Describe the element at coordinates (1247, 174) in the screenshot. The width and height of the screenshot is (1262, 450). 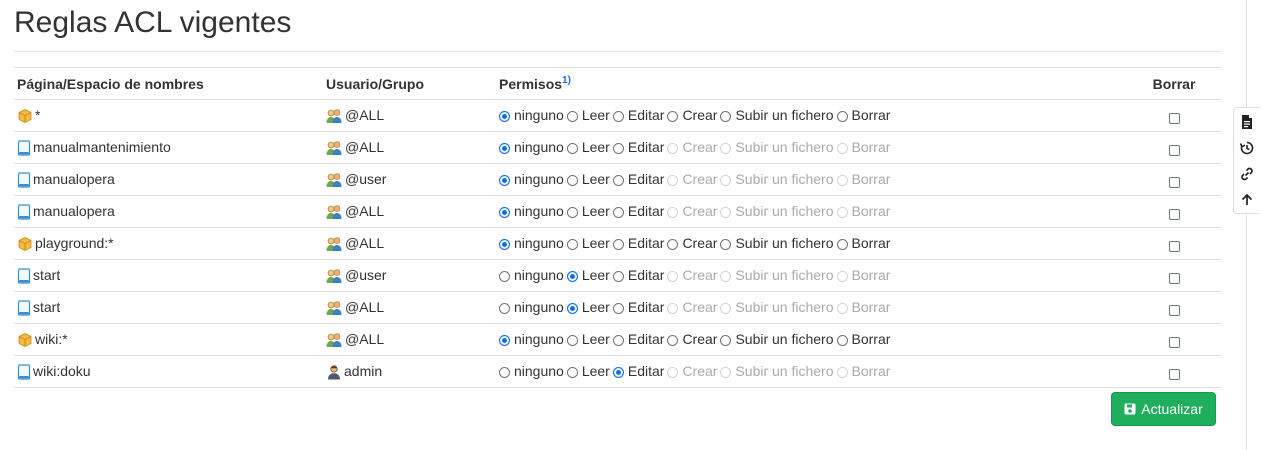
I see `link-icon` at that location.